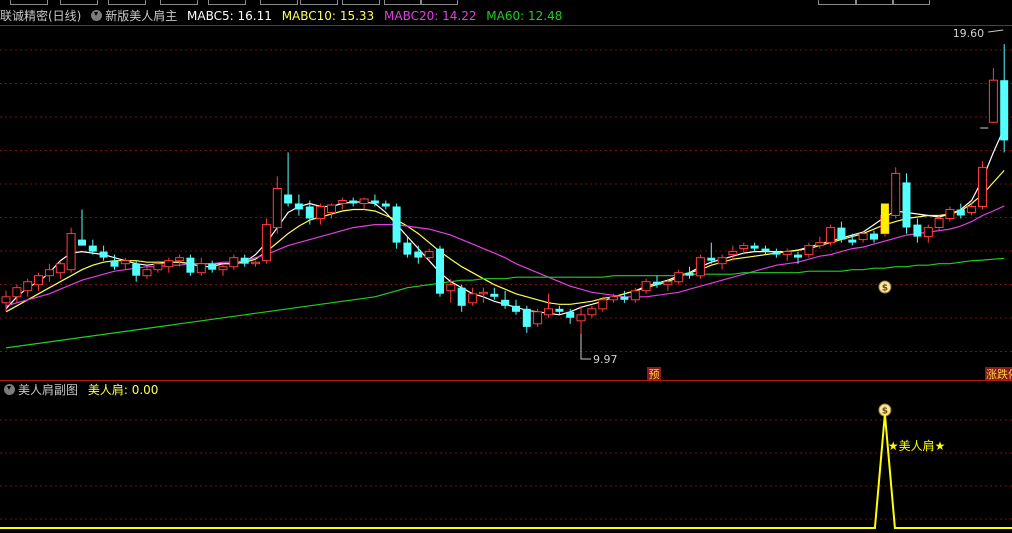 This screenshot has height=533, width=1012. Describe the element at coordinates (141, 16) in the screenshot. I see `indicator-name: 新版美人肩主` at that location.